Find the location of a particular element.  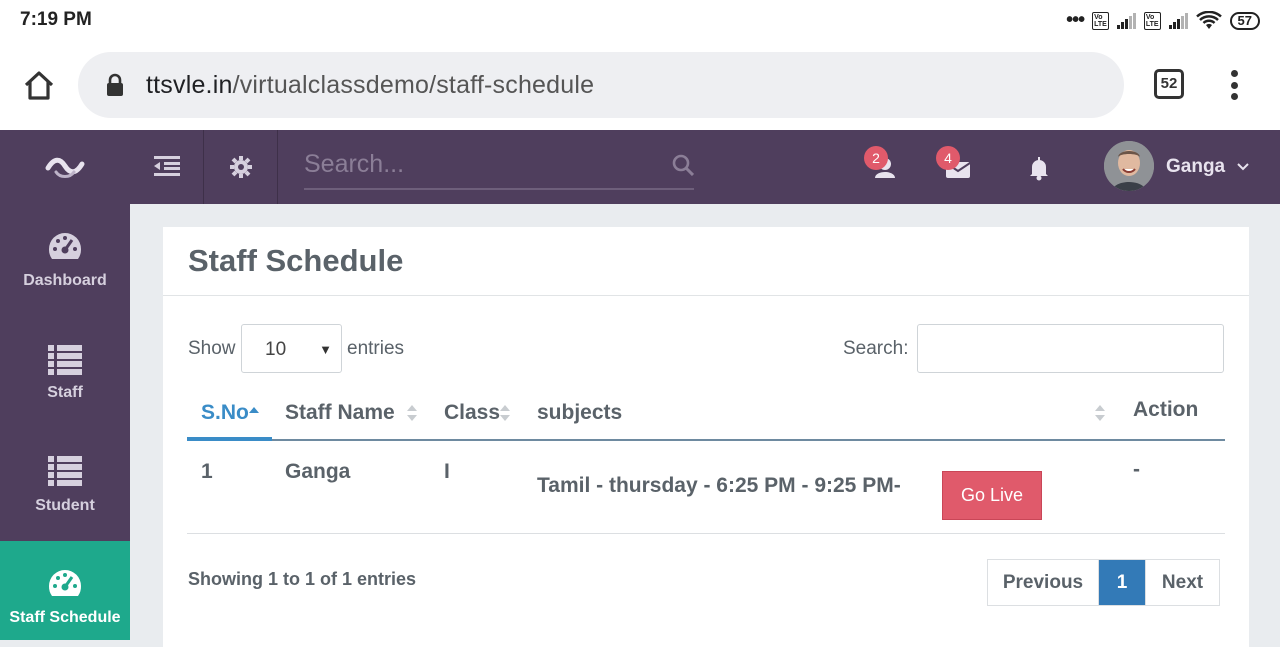

pagination: Previous 1 Next is located at coordinates (1103, 582).